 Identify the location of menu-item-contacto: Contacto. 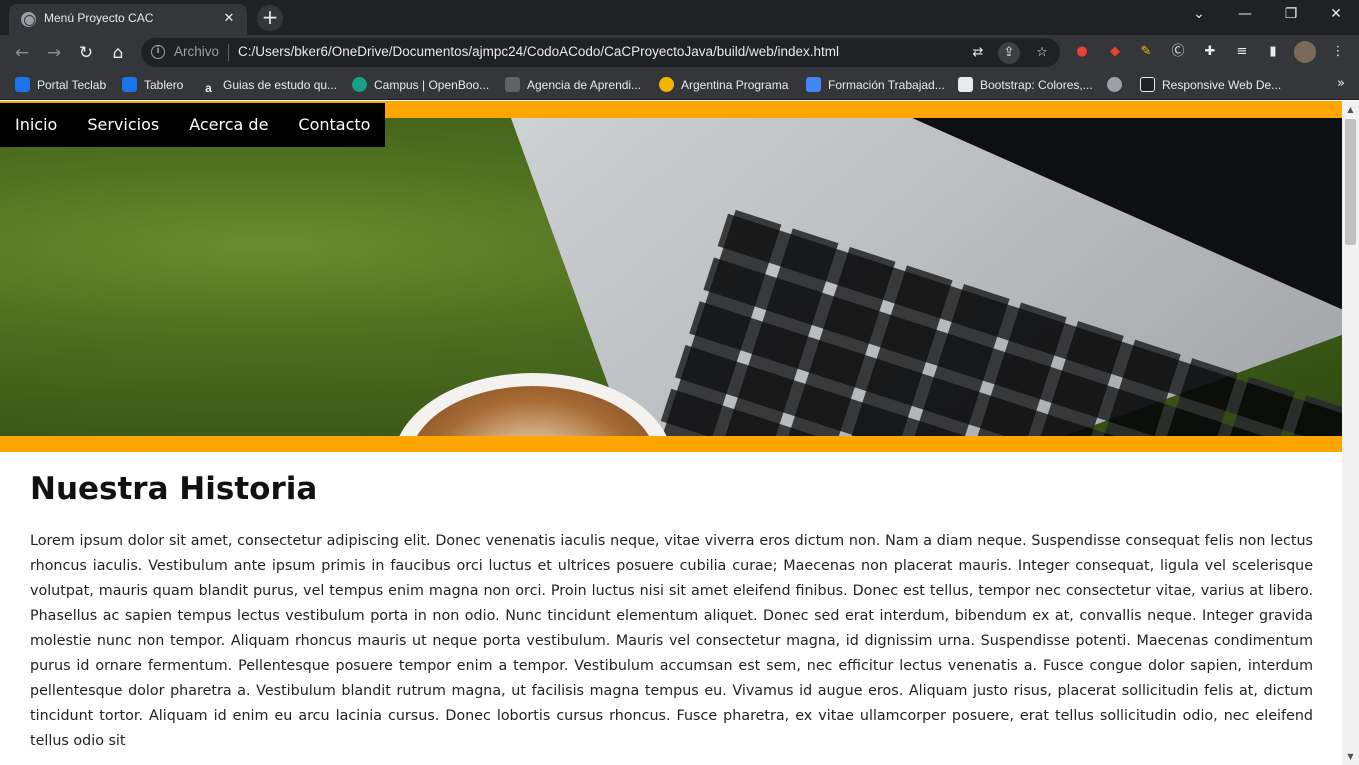
(334, 125).